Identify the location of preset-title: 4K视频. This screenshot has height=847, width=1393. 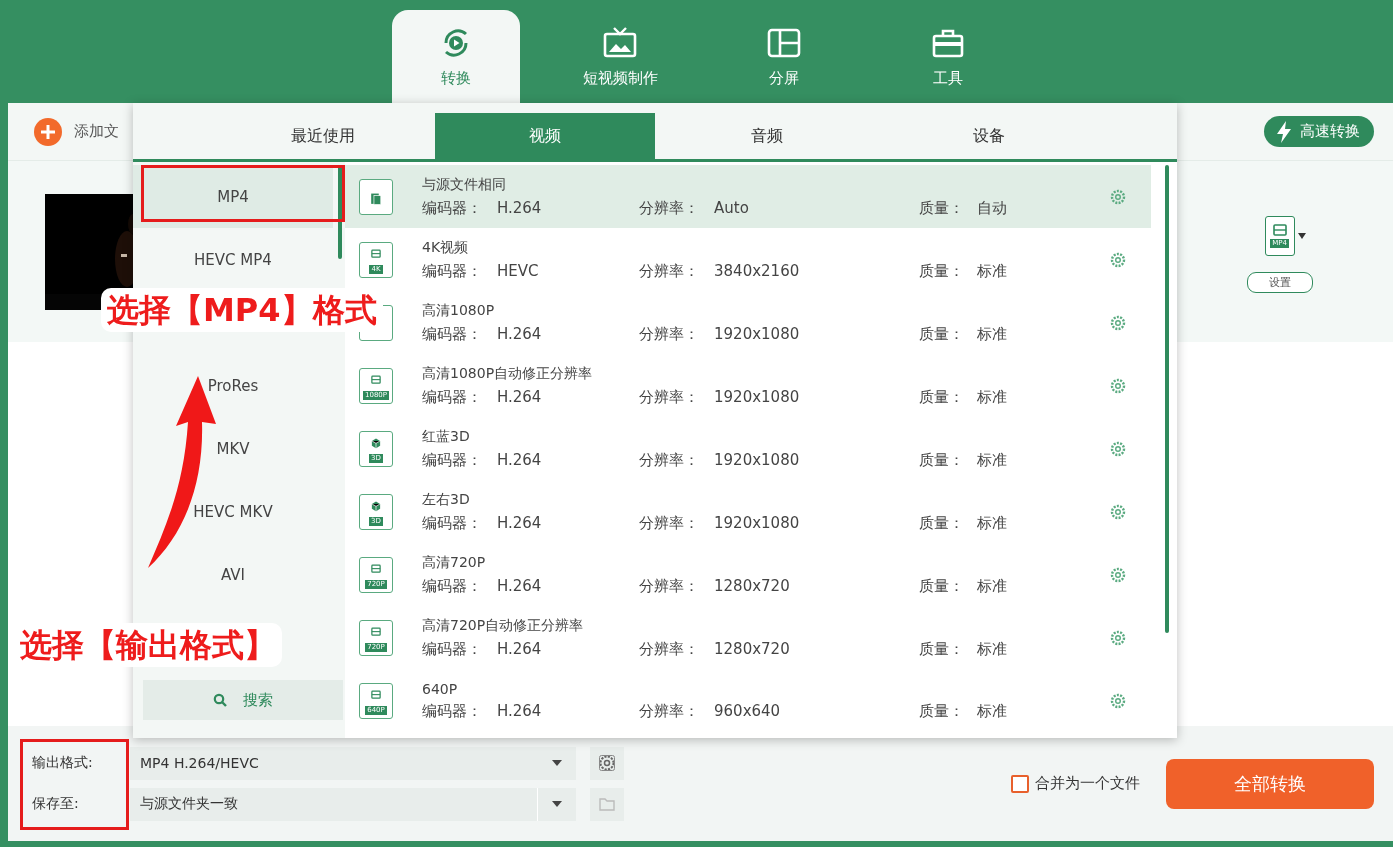
(446, 247).